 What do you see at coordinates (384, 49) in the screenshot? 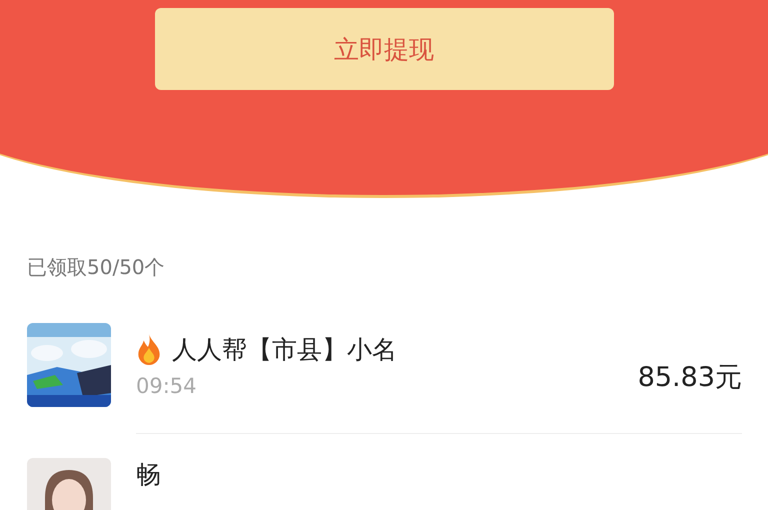
I see `withdraw-button: 立即提现` at bounding box center [384, 49].